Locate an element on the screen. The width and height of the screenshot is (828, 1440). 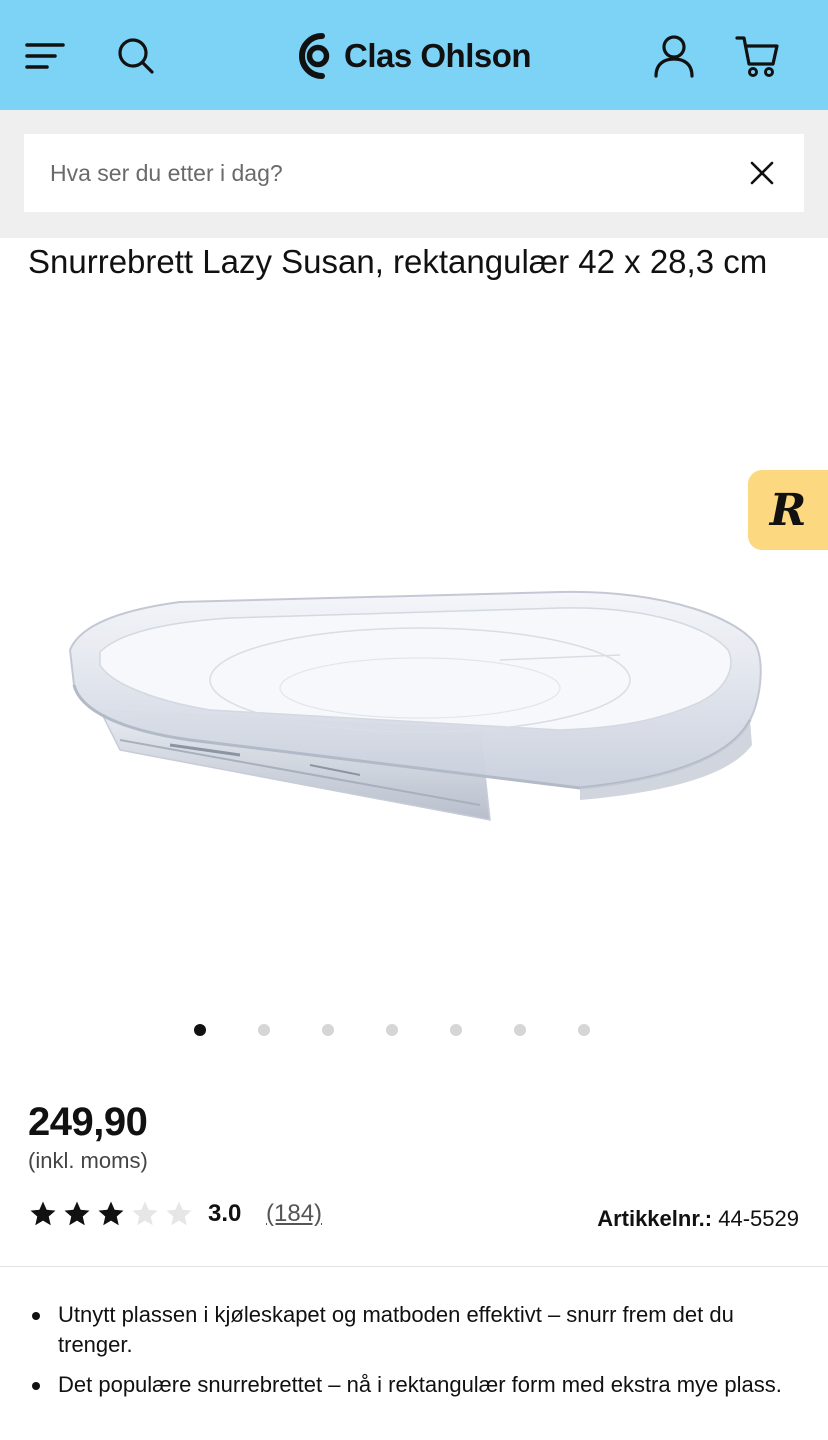
image-carousel-dots is located at coordinates (398, 1030).